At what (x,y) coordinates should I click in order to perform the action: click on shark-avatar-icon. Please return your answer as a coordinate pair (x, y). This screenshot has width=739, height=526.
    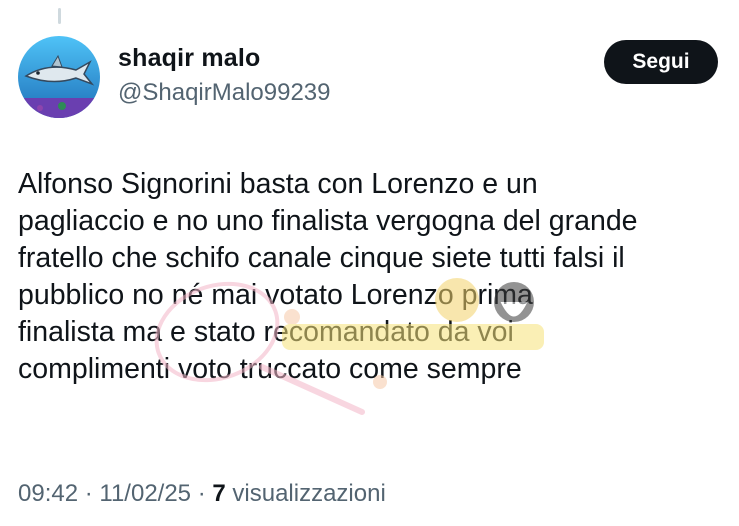
    Looking at the image, I should click on (59, 77).